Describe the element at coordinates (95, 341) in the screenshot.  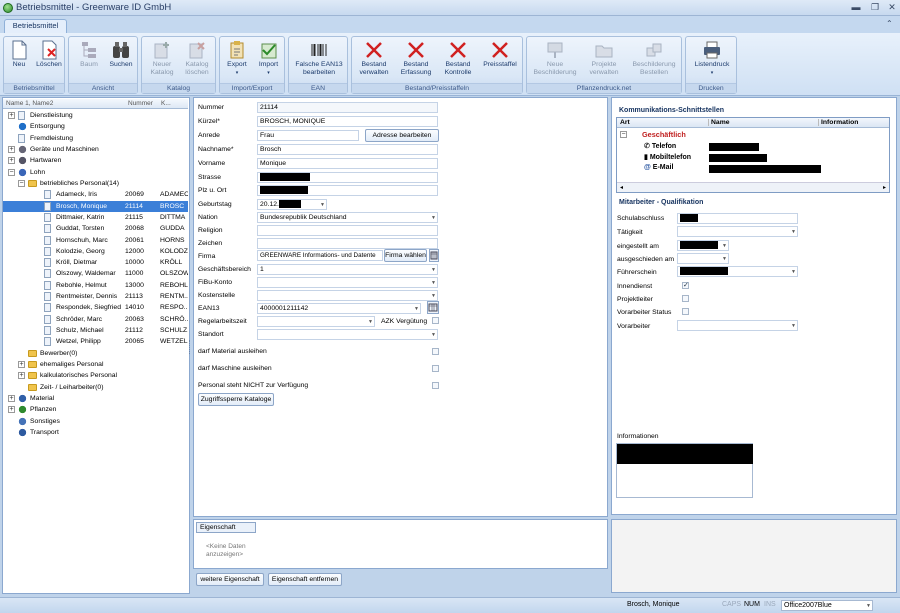
I see `tree-item: Wetzel, Philipp 20065 WETZEL` at that location.